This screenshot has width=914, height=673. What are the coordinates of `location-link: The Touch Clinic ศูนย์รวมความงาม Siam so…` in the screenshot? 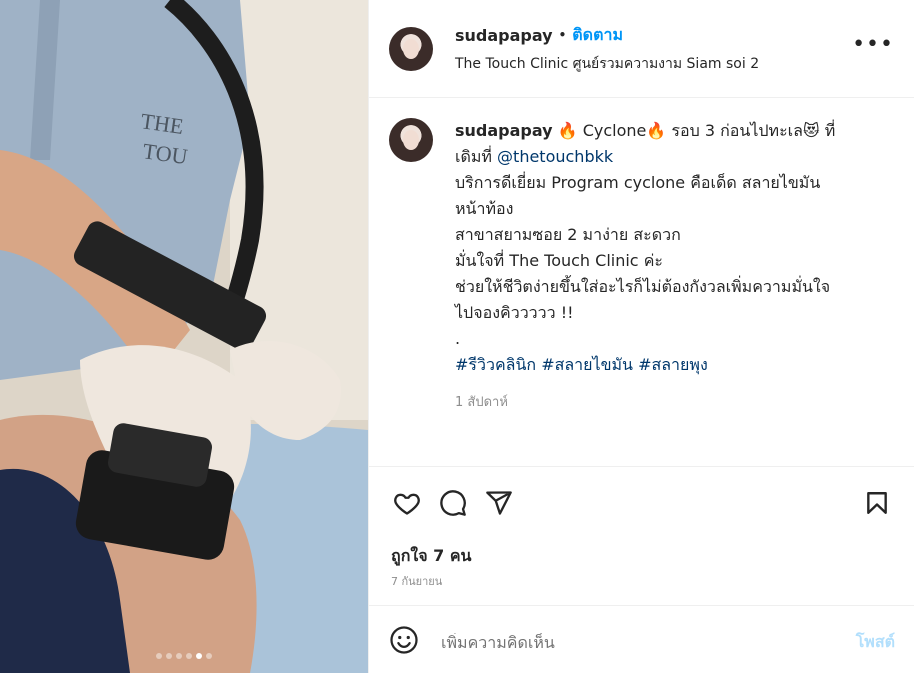 It's located at (653, 64).